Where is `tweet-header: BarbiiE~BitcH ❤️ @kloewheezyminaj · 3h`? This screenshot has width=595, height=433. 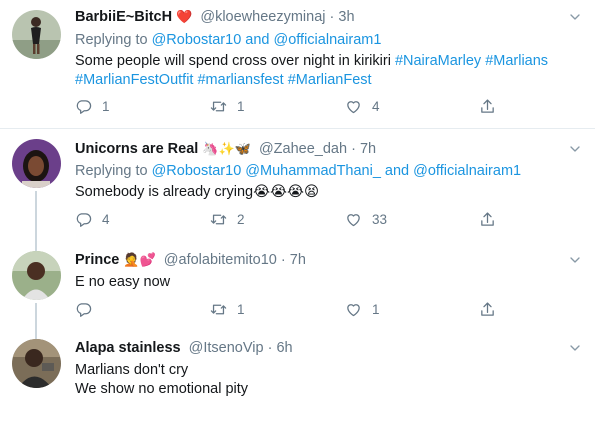 tweet-header: BarbiiE~BitcH ❤️ @kloewheezyminaj · 3h is located at coordinates (215, 17).